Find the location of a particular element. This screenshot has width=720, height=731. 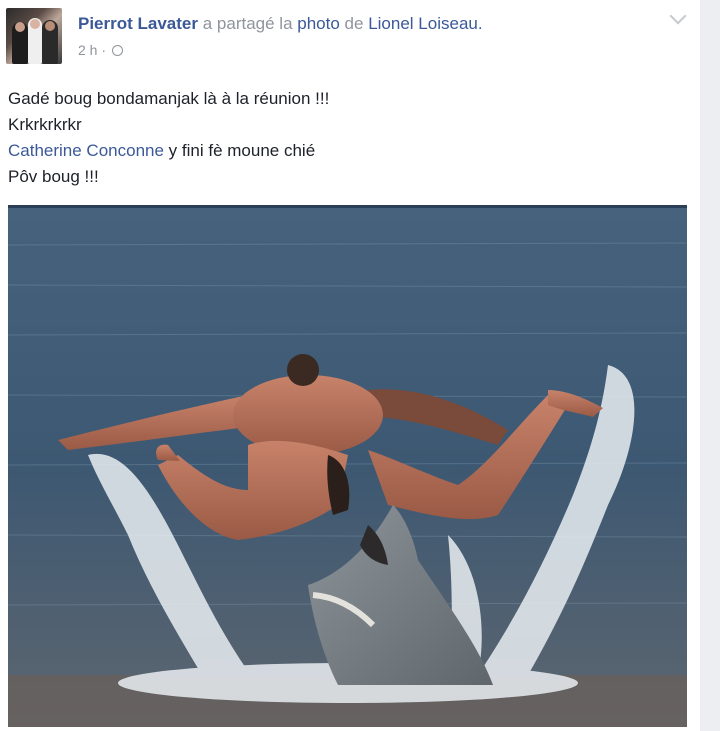

mention-link: Catherine Conconne is located at coordinates (86, 150).